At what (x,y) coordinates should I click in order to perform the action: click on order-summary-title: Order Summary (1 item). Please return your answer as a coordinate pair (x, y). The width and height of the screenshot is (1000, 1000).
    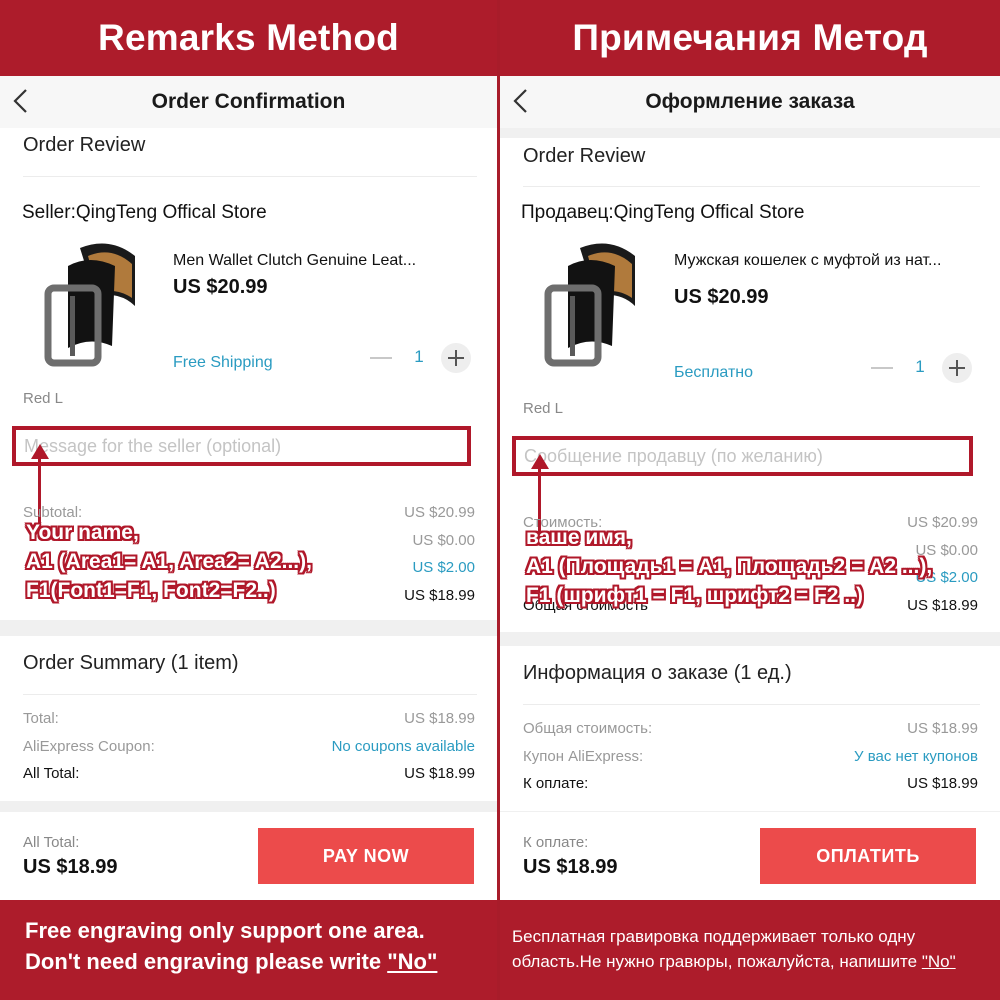
    Looking at the image, I should click on (131, 663).